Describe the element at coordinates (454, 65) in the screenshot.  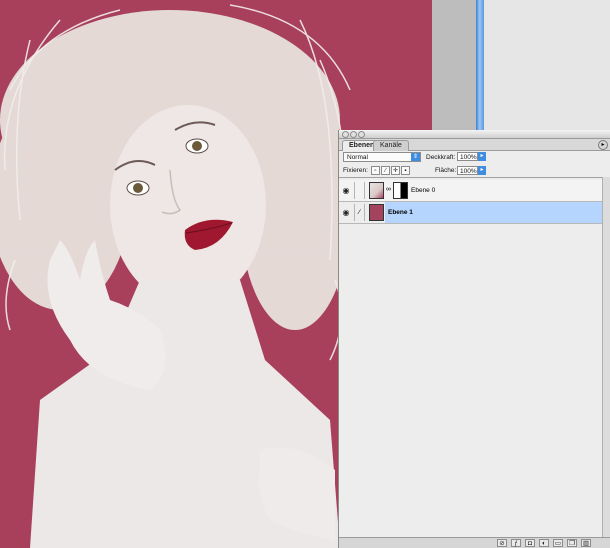
I see `window-edge-strip` at that location.